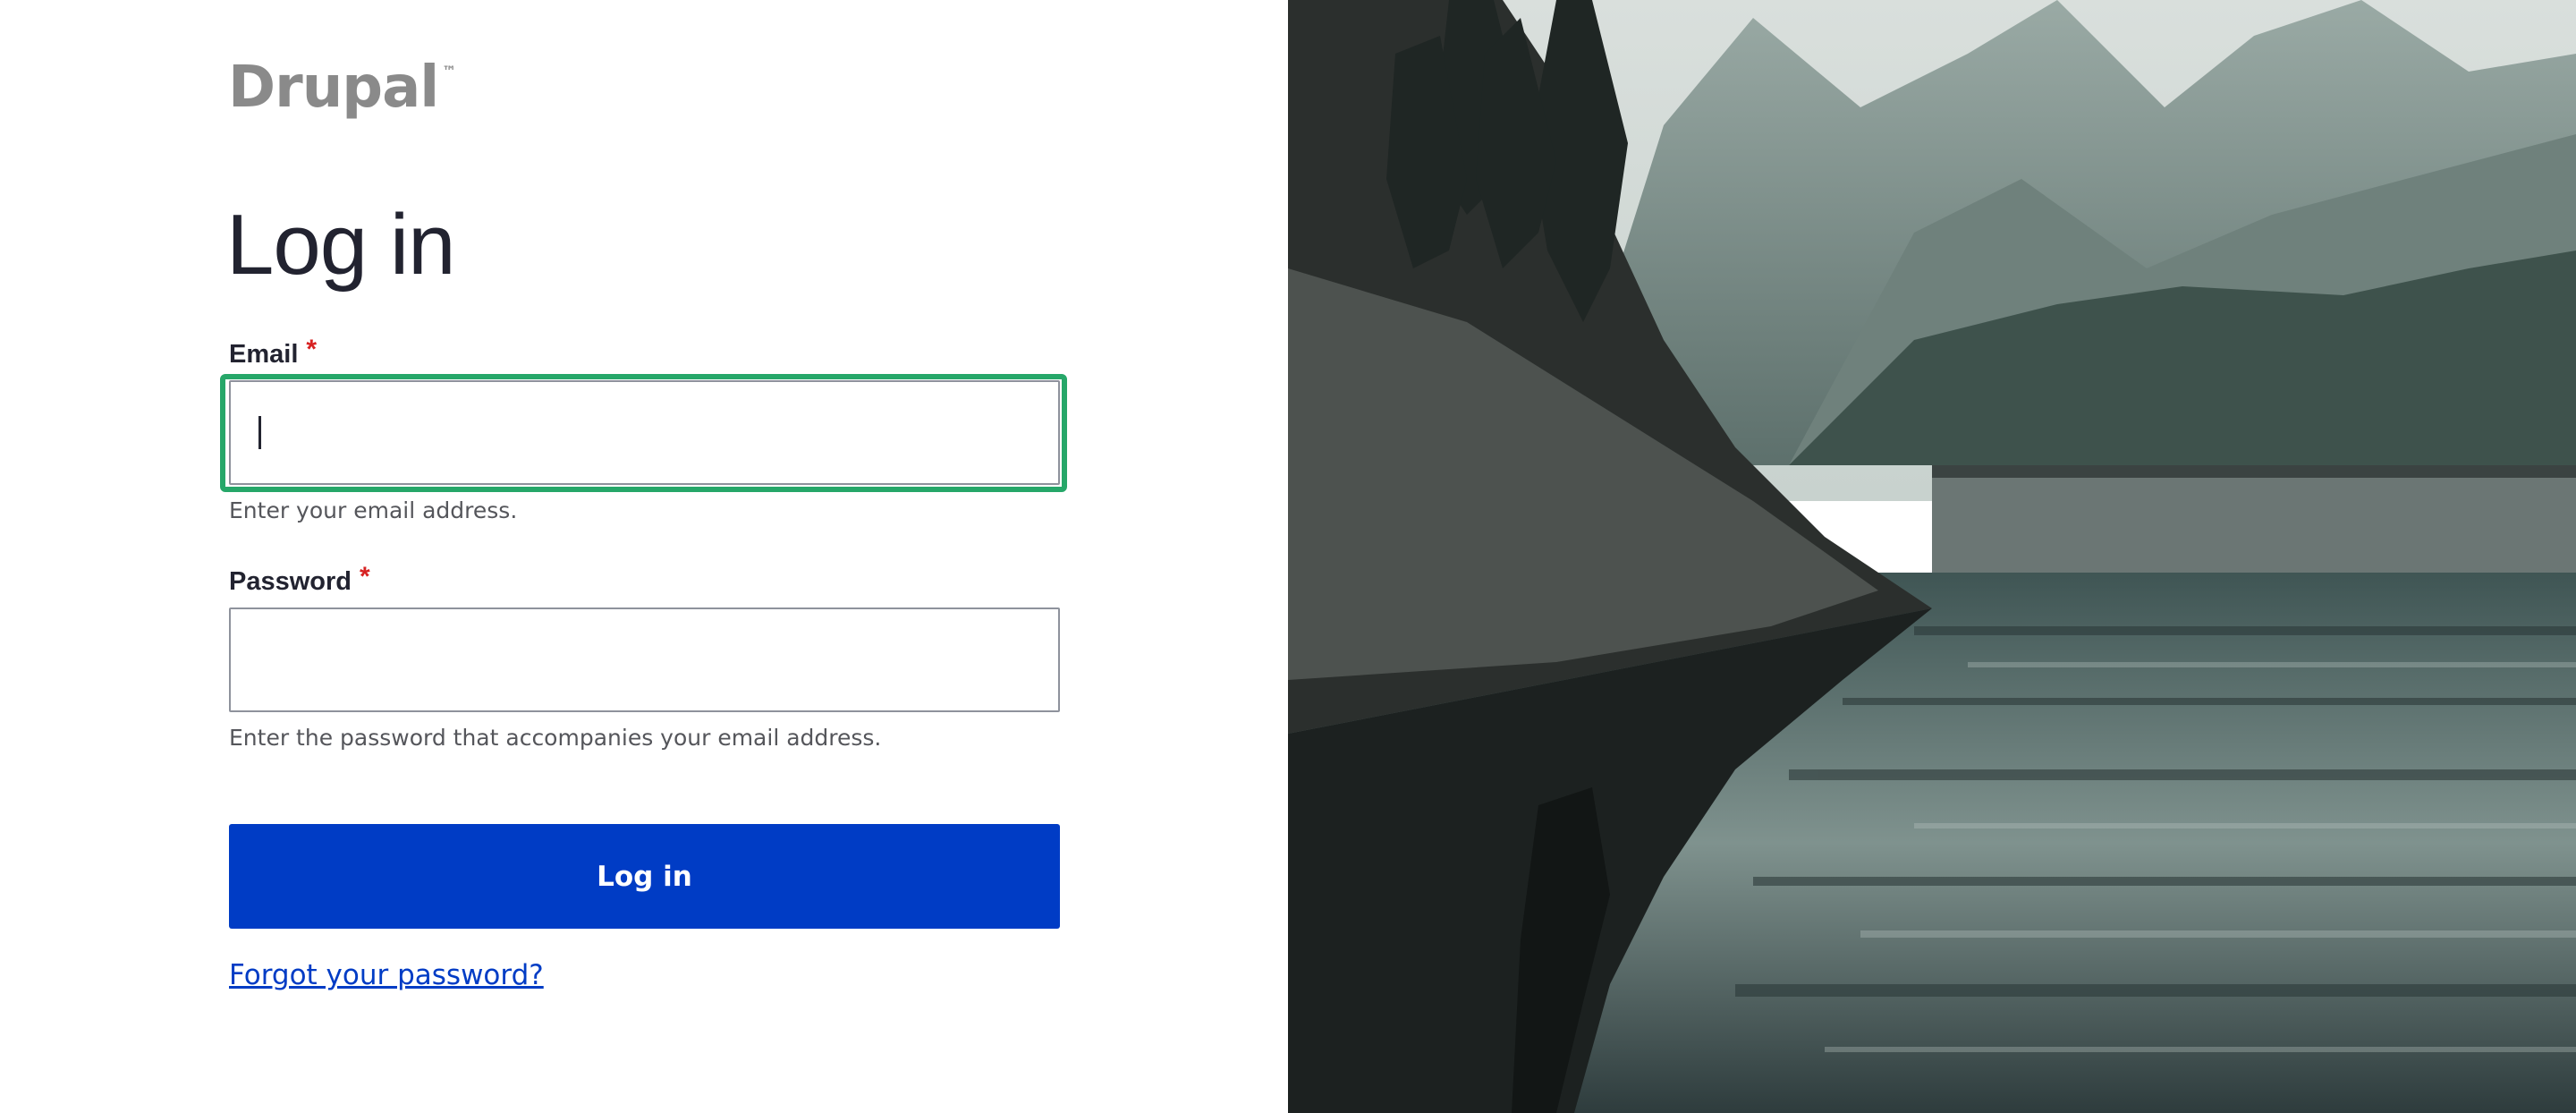 The image size is (2576, 1113). What do you see at coordinates (449, 71) in the screenshot?
I see `logo-trademark: ™` at bounding box center [449, 71].